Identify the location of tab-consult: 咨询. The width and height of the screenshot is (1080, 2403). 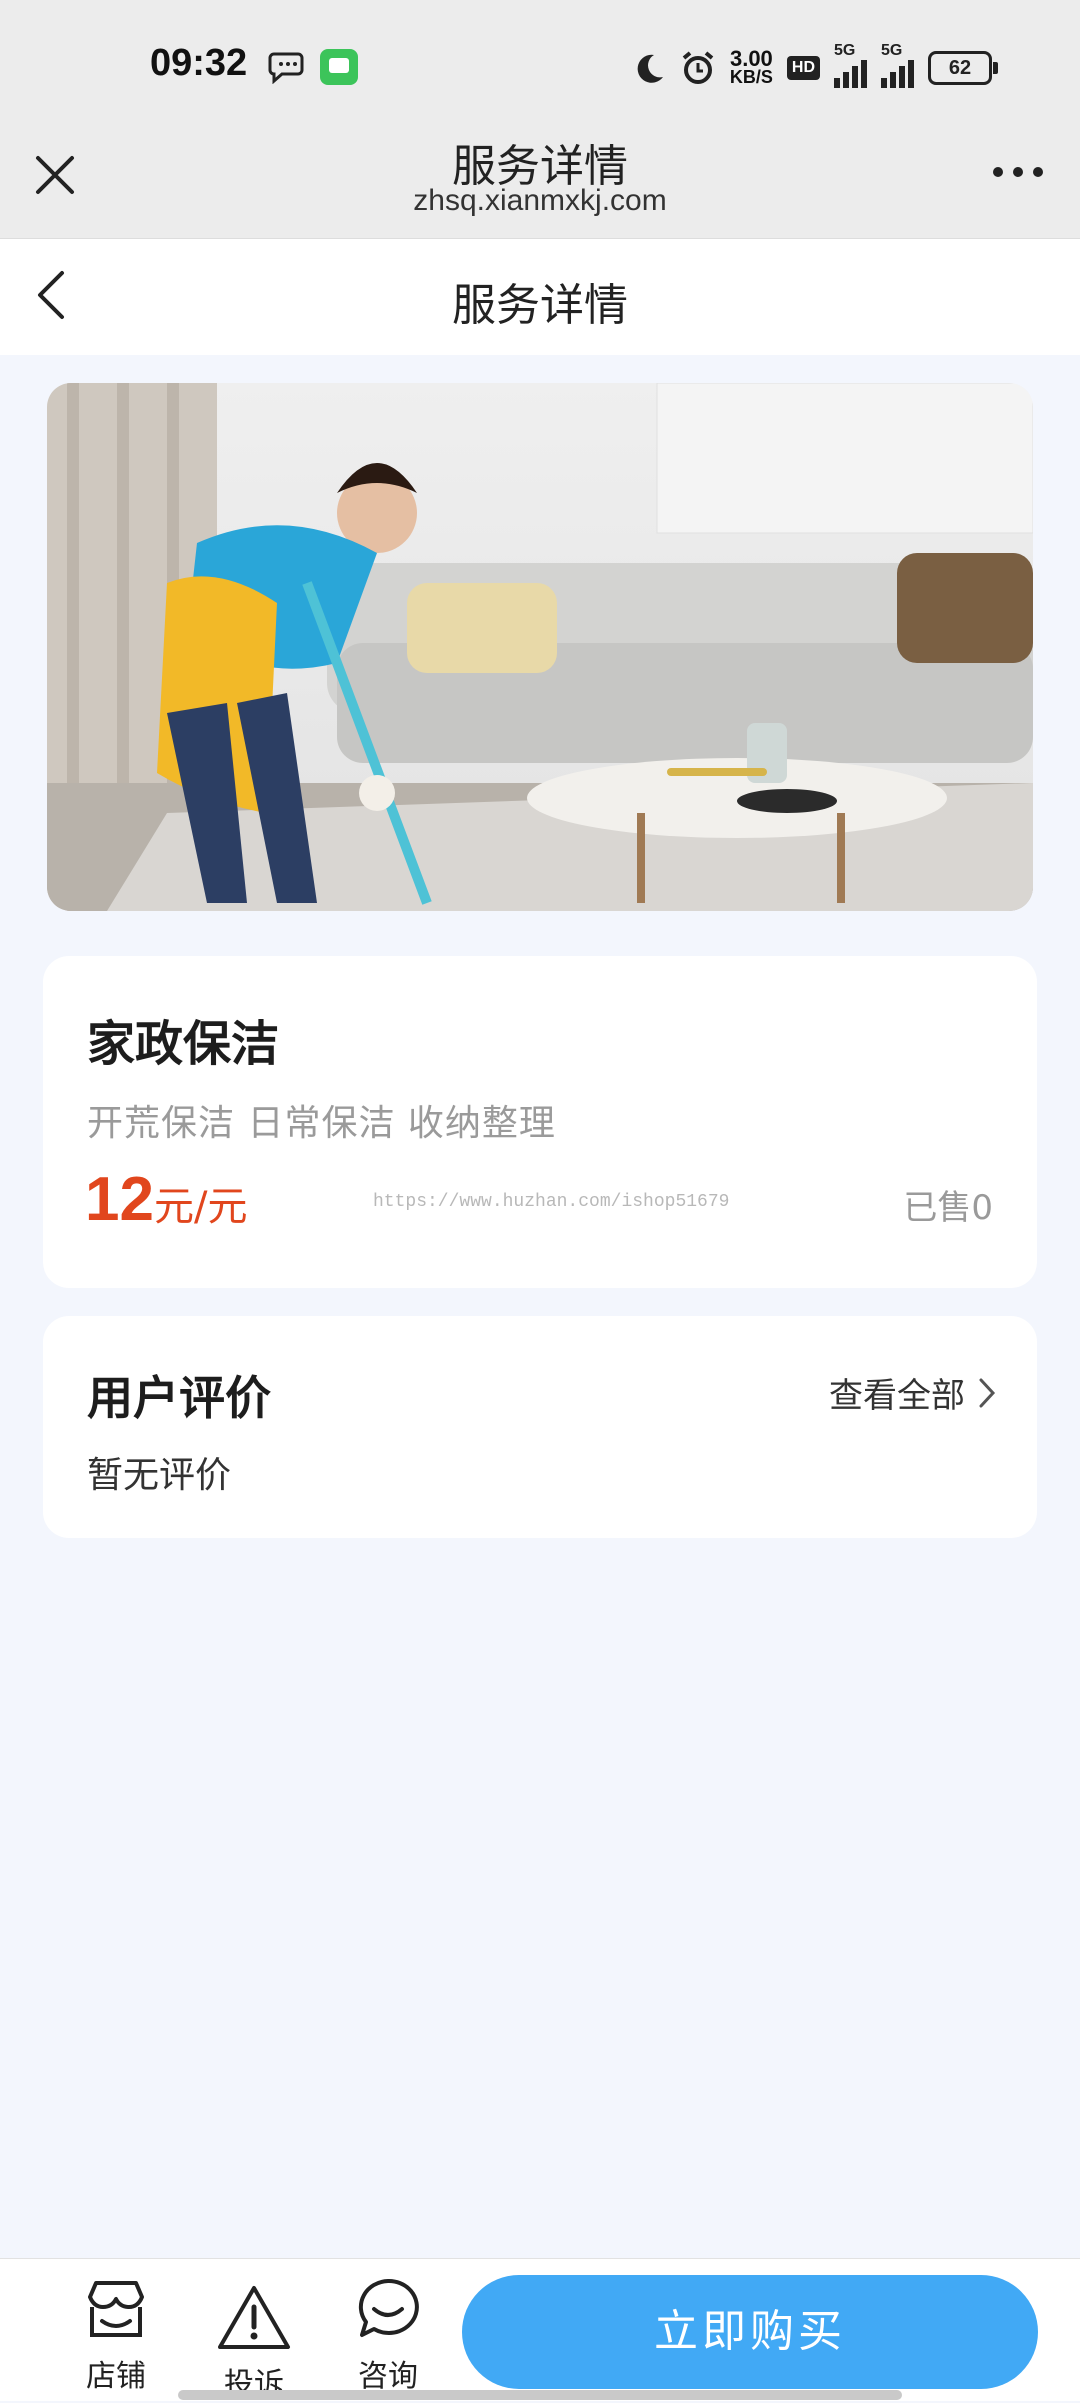
(388, 2335).